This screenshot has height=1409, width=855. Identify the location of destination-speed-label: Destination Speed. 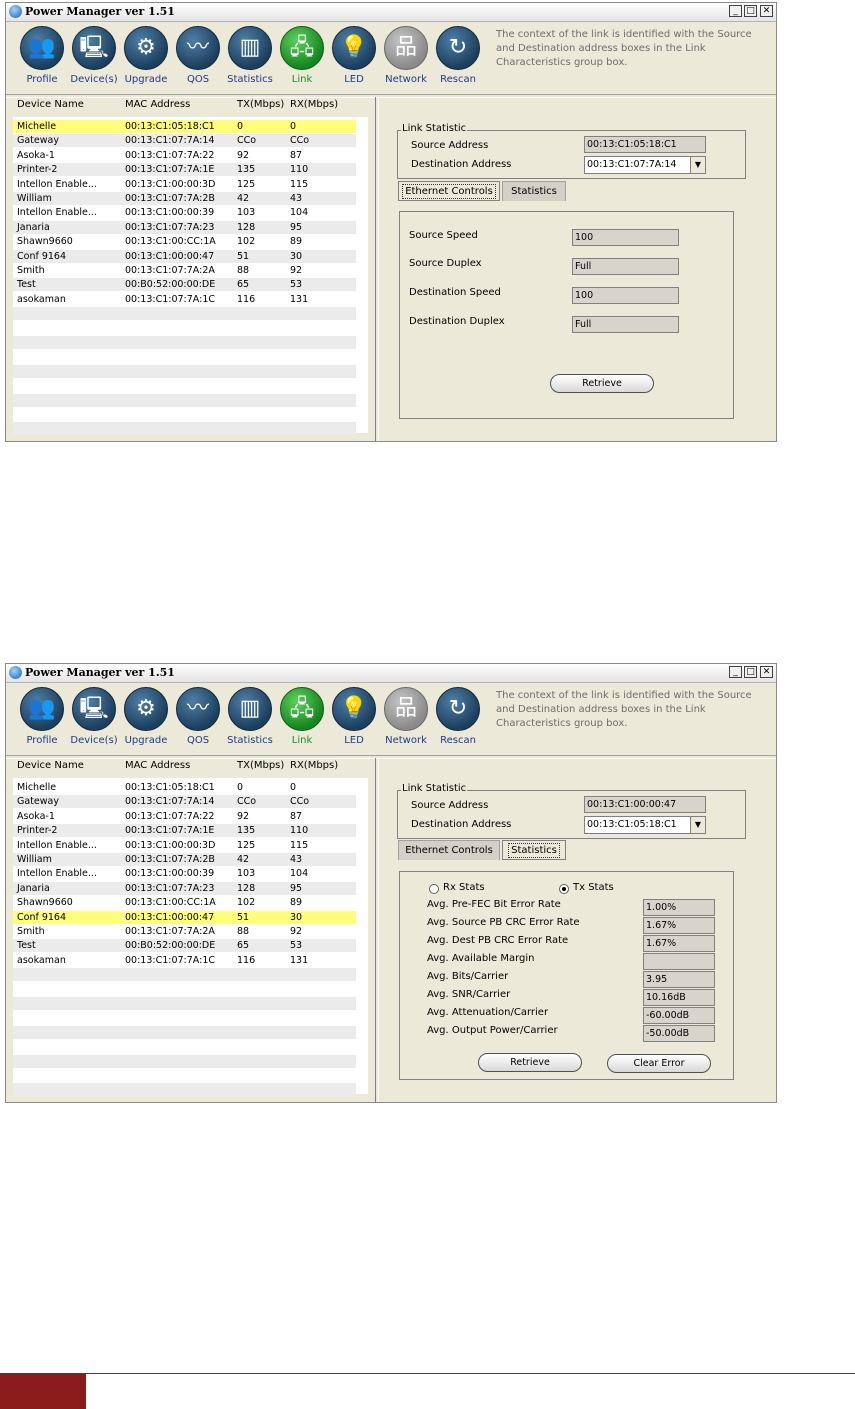
(455, 292).